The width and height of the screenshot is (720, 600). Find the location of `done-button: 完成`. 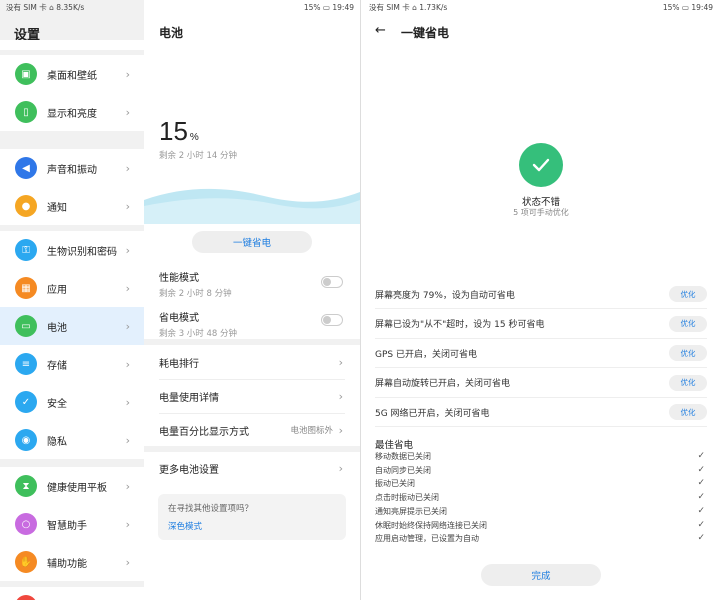

done-button: 完成 is located at coordinates (541, 575).